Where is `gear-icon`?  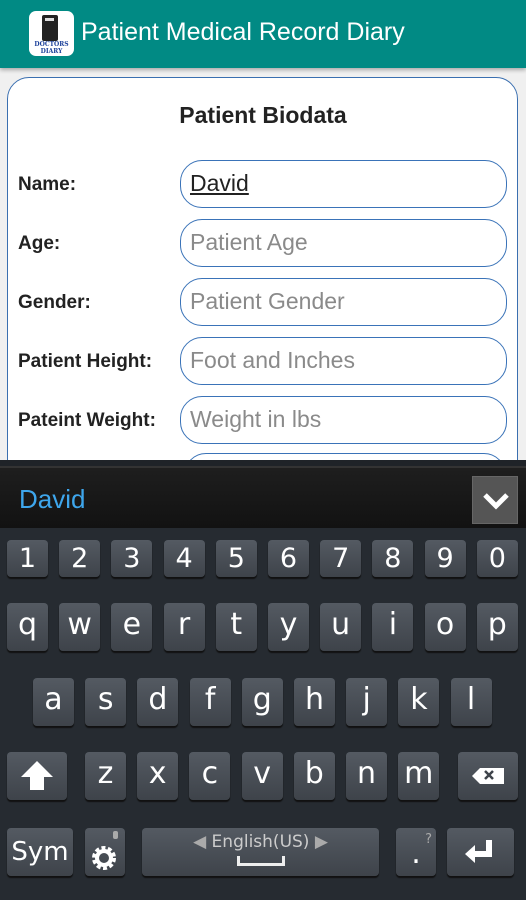 gear-icon is located at coordinates (105, 850).